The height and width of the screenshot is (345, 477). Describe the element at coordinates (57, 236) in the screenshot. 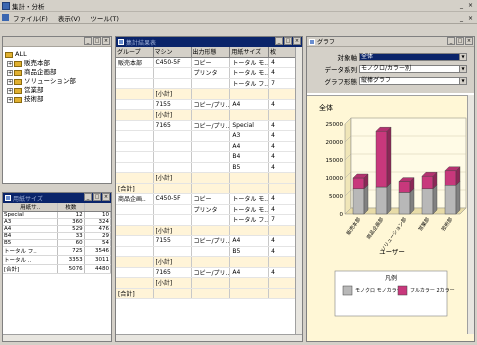

I see `table-row: B4 33 29` at that location.